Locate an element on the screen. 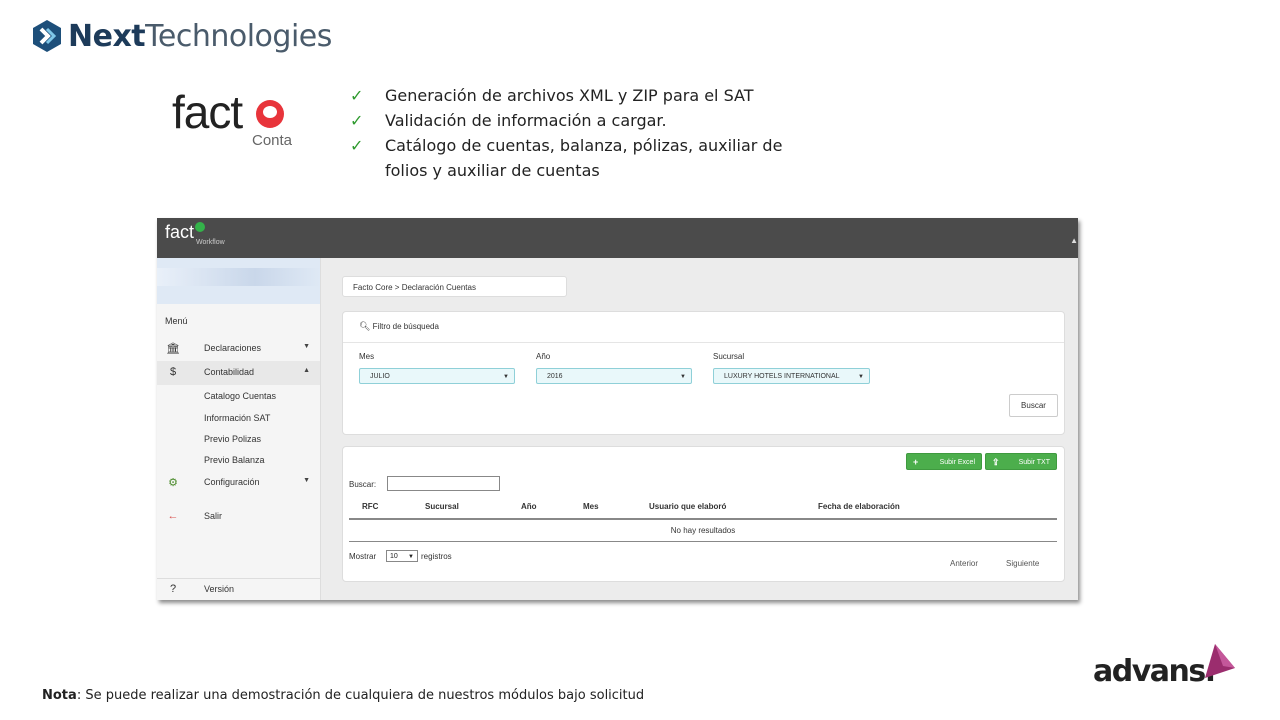 Image resolution: width=1280 pixels, height=720 pixels. mes-select: JULIO ▼ is located at coordinates (437, 376).